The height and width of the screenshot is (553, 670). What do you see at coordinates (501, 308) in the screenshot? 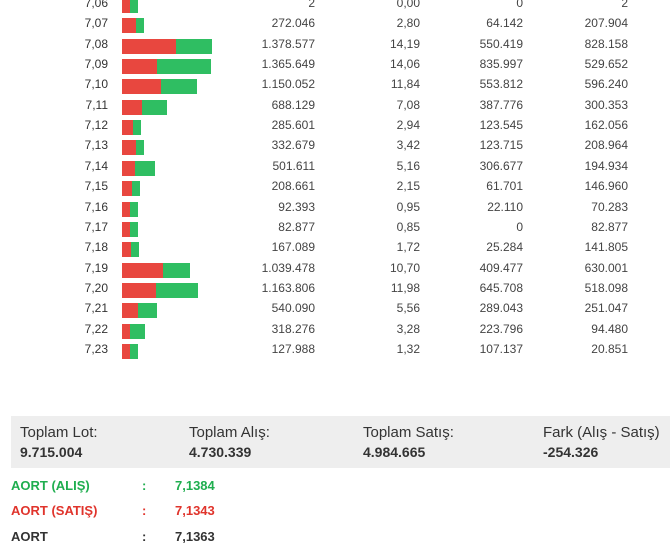
I see `buy-cell: 289.043` at bounding box center [501, 308].